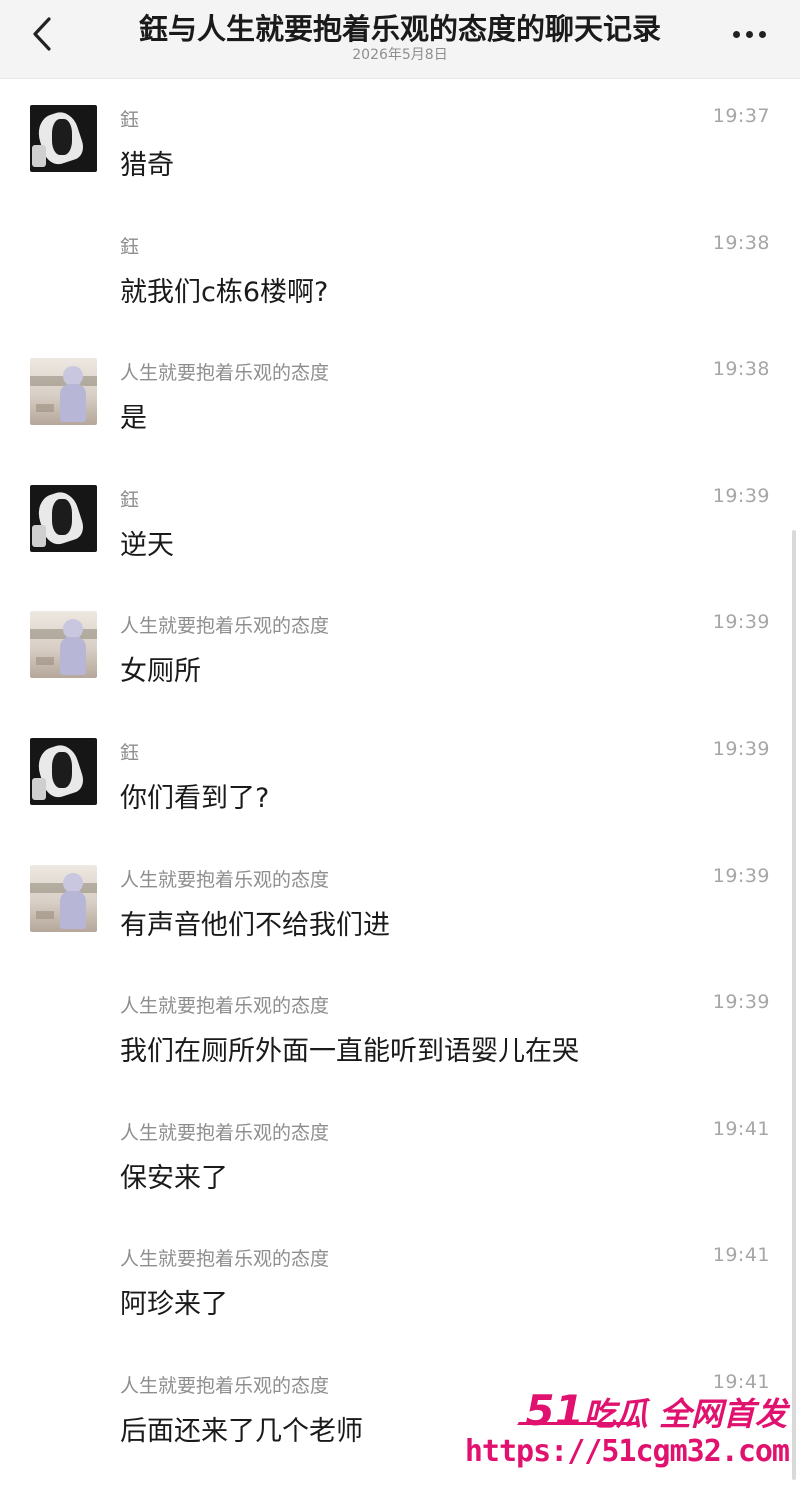 The image size is (800, 1492). Describe the element at coordinates (400, 1028) in the screenshot. I see `message-item: 人生就要抱着乐观的态度 19:39 我们在厕所外面一直能听到语婴儿在哭` at that location.